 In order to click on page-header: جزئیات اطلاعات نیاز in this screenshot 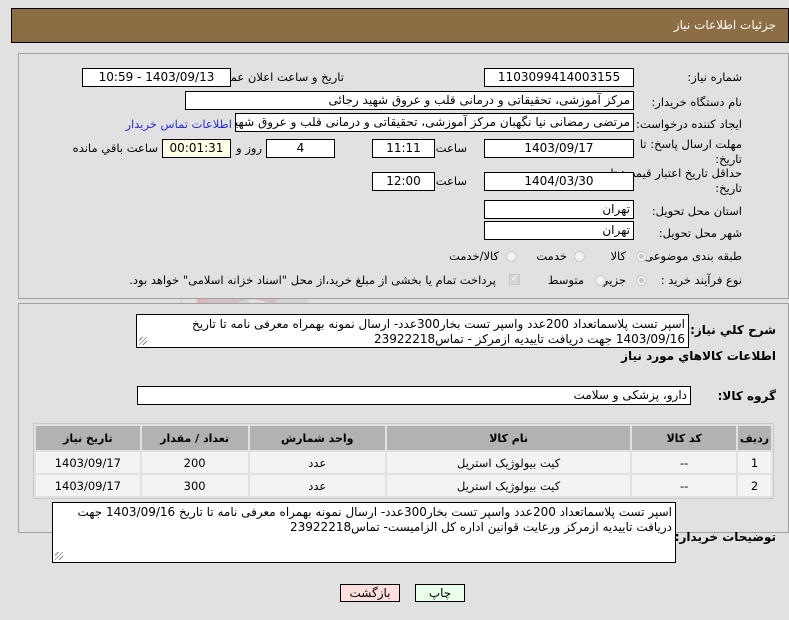, I will do `click(400, 25)`.